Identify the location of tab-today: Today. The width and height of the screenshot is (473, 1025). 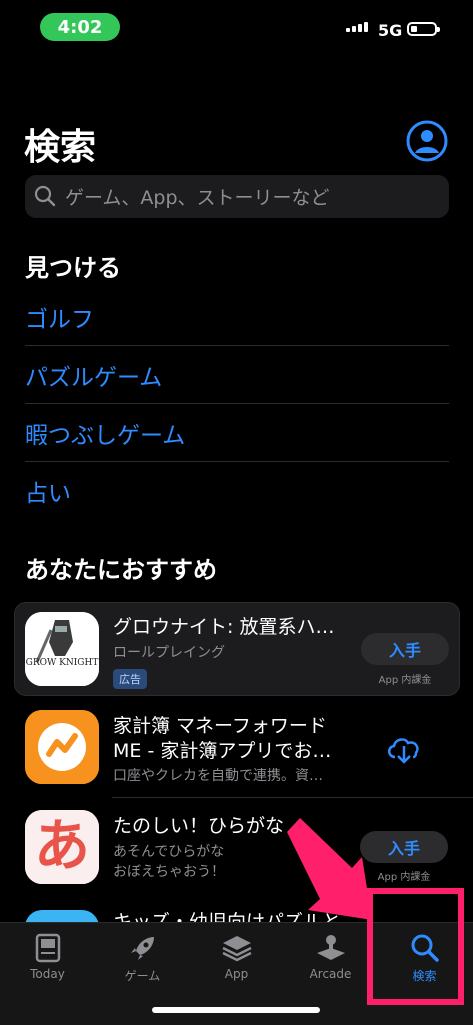
(47, 957).